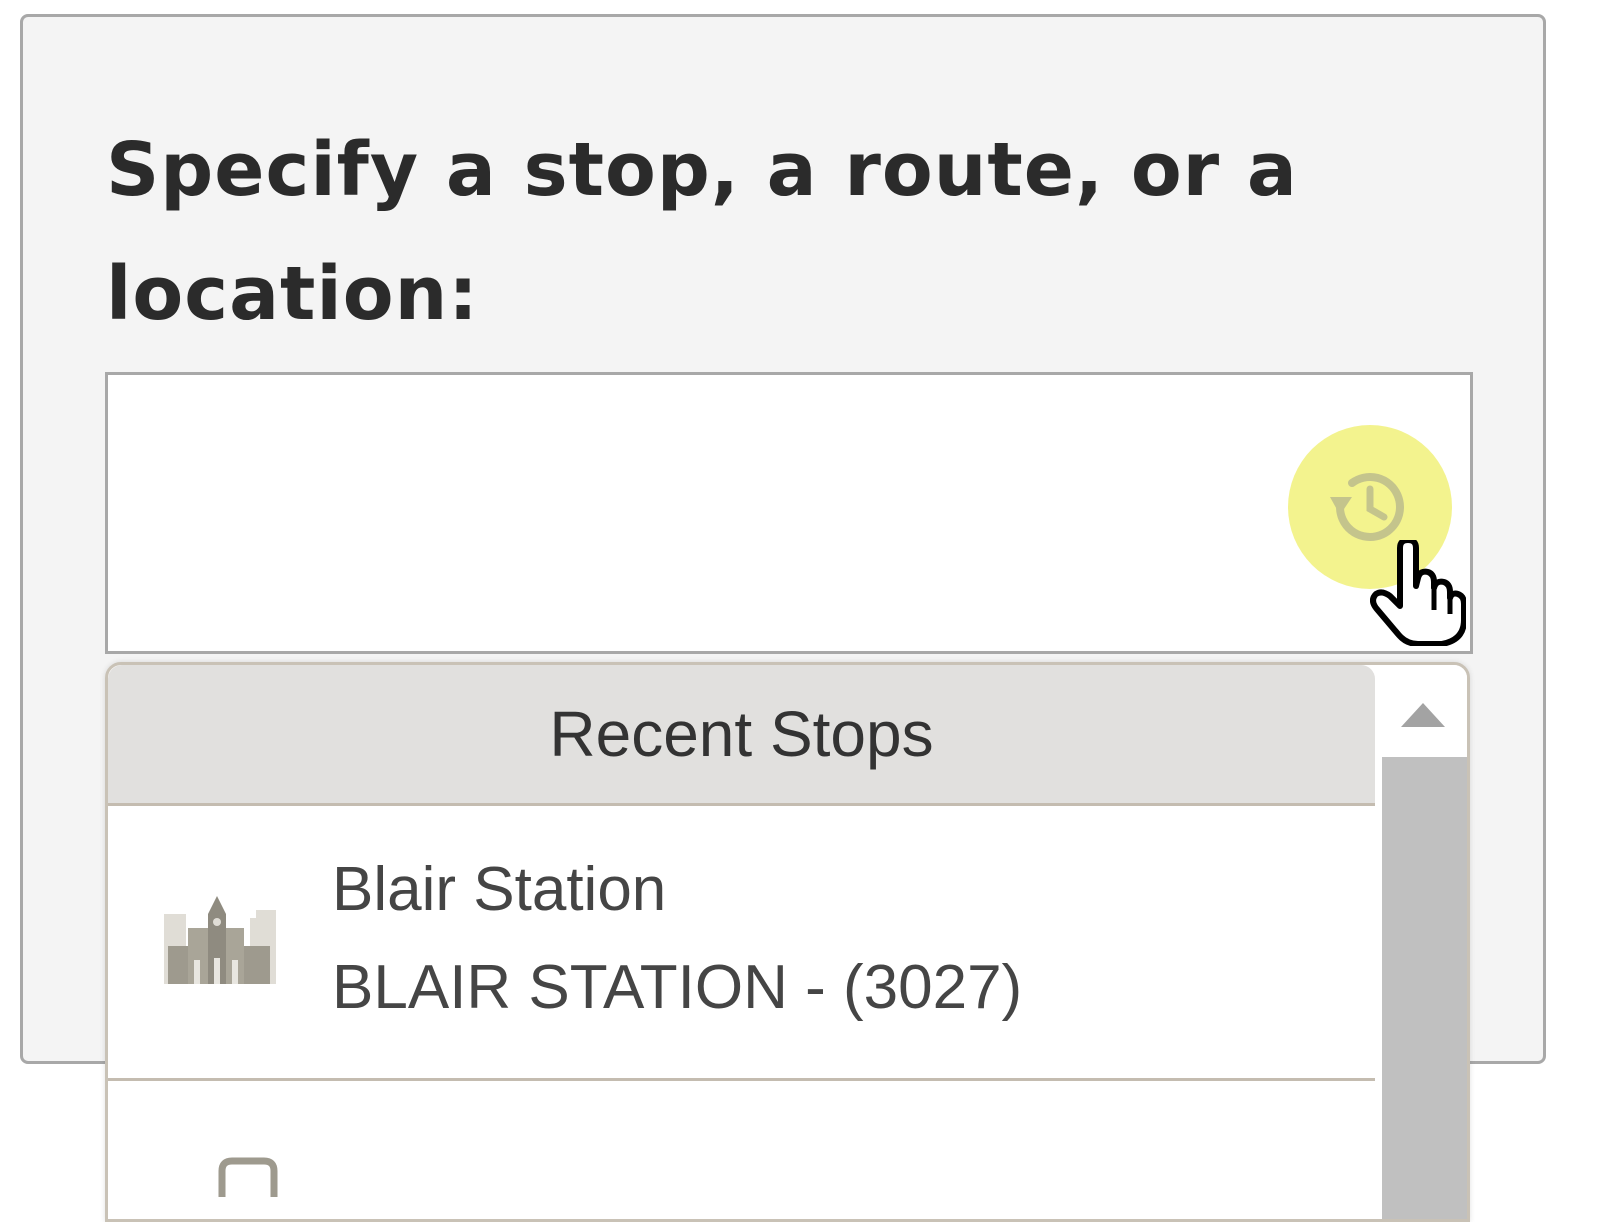 Image resolution: width=1601 pixels, height=1222 pixels. I want to click on dropdown-scrollbar, so click(1422, 942).